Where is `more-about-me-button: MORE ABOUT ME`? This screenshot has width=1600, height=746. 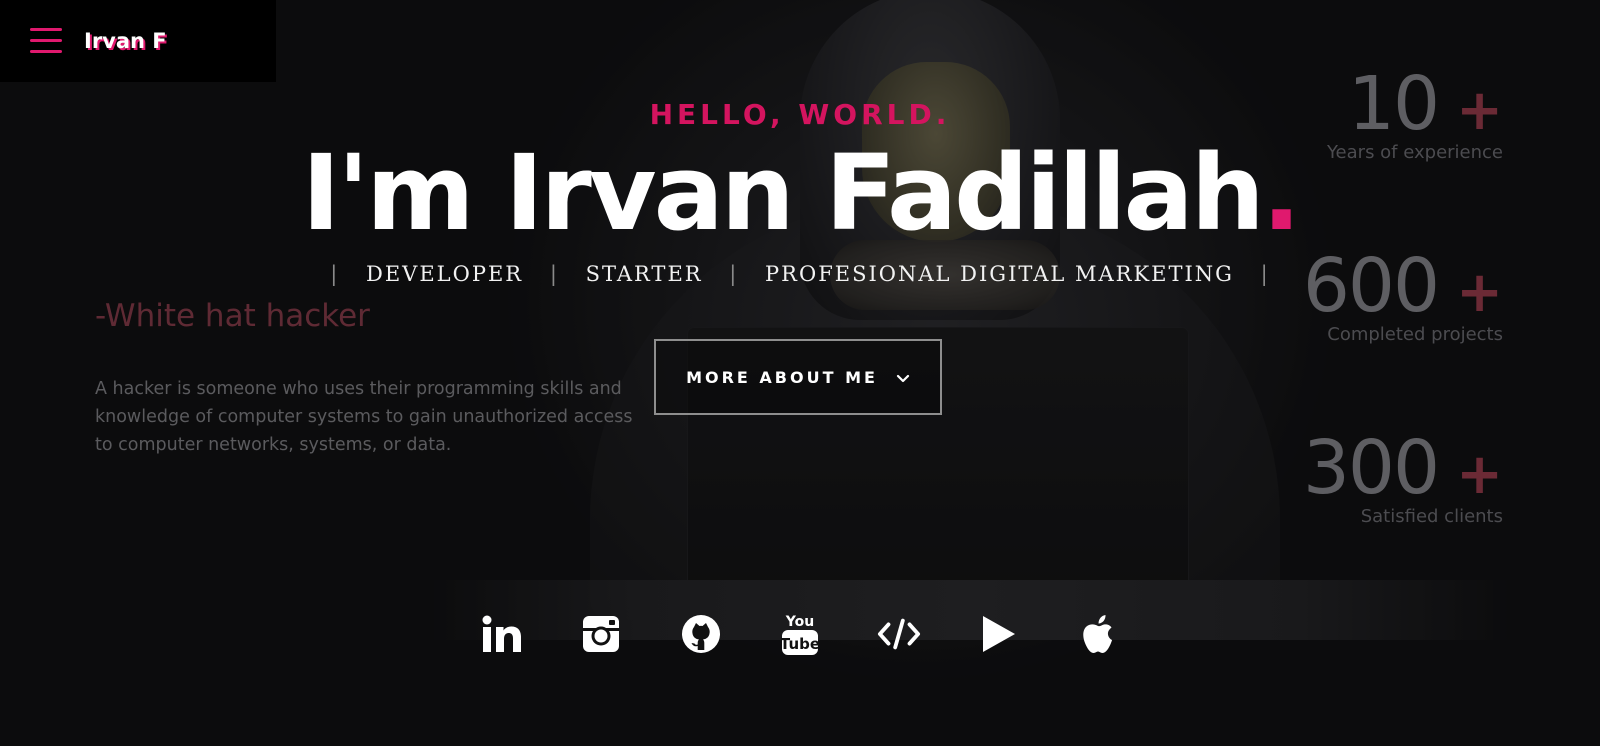 more-about-me-button: MORE ABOUT ME is located at coordinates (798, 377).